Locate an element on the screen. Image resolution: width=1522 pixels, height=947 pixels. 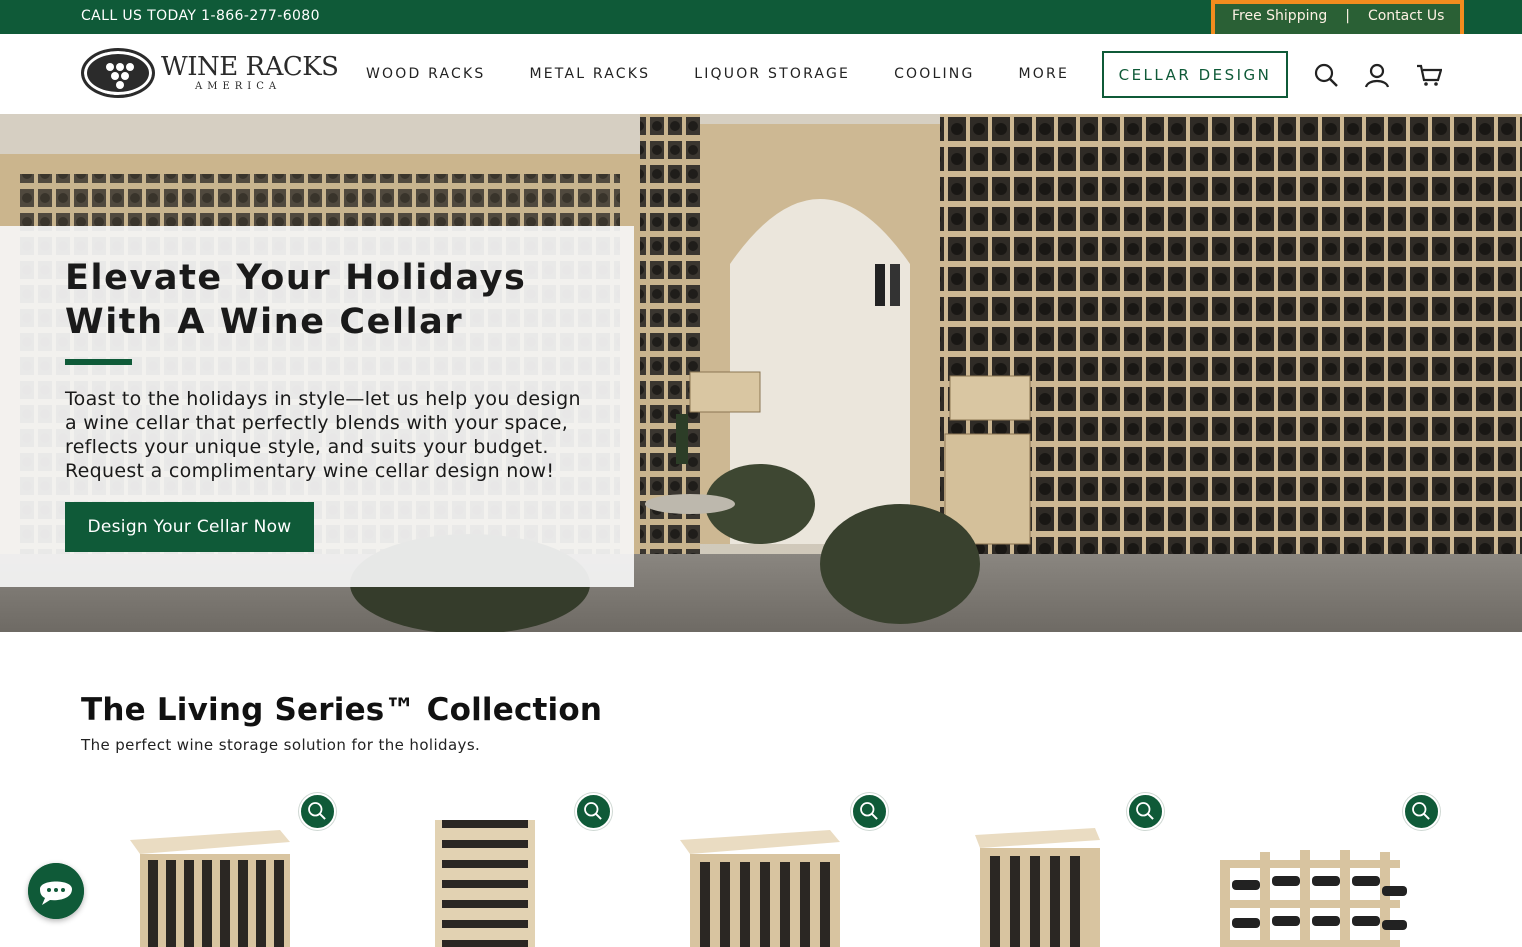
free-shipping-link: Free Shipping is located at coordinates (1279, 16).